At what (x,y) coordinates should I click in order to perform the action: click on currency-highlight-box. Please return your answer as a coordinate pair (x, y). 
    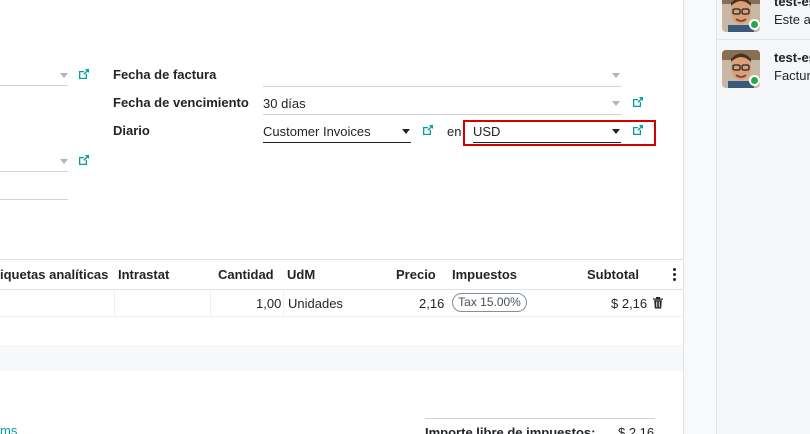
    Looking at the image, I should click on (559, 133).